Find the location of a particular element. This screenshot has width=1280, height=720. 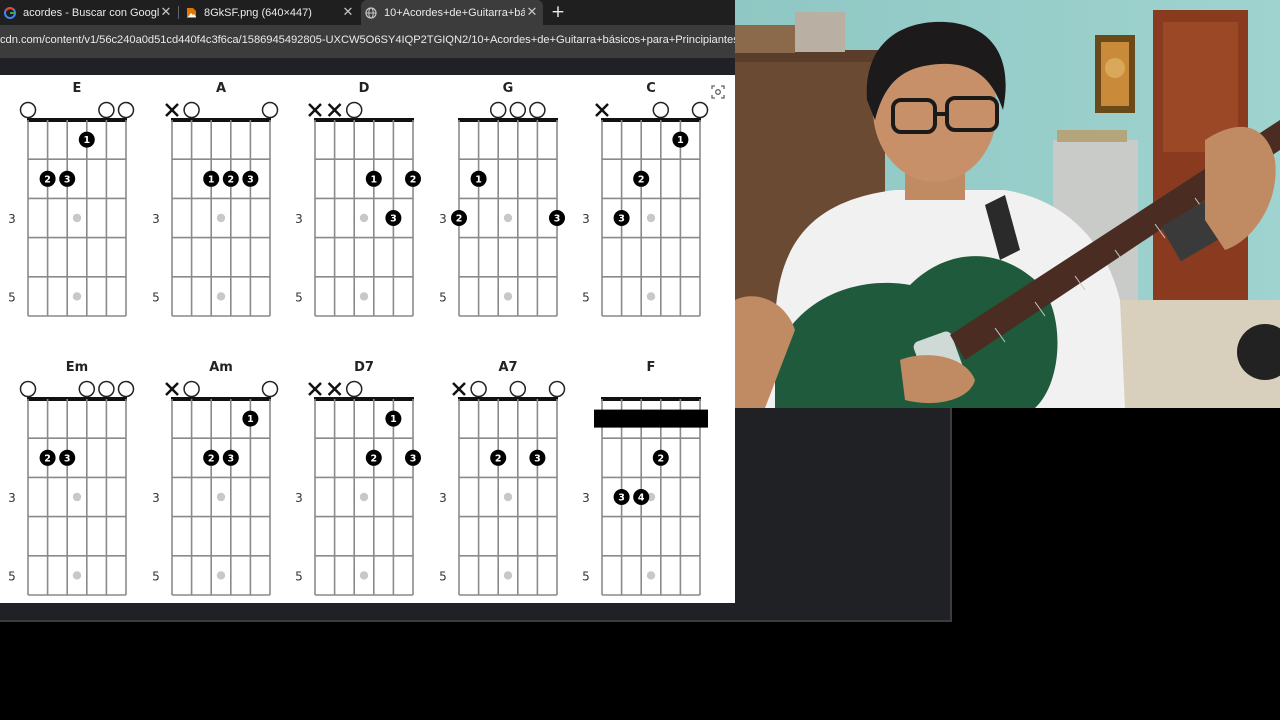

tab-title: acordes - Buscar con Google is located at coordinates (91, 12).